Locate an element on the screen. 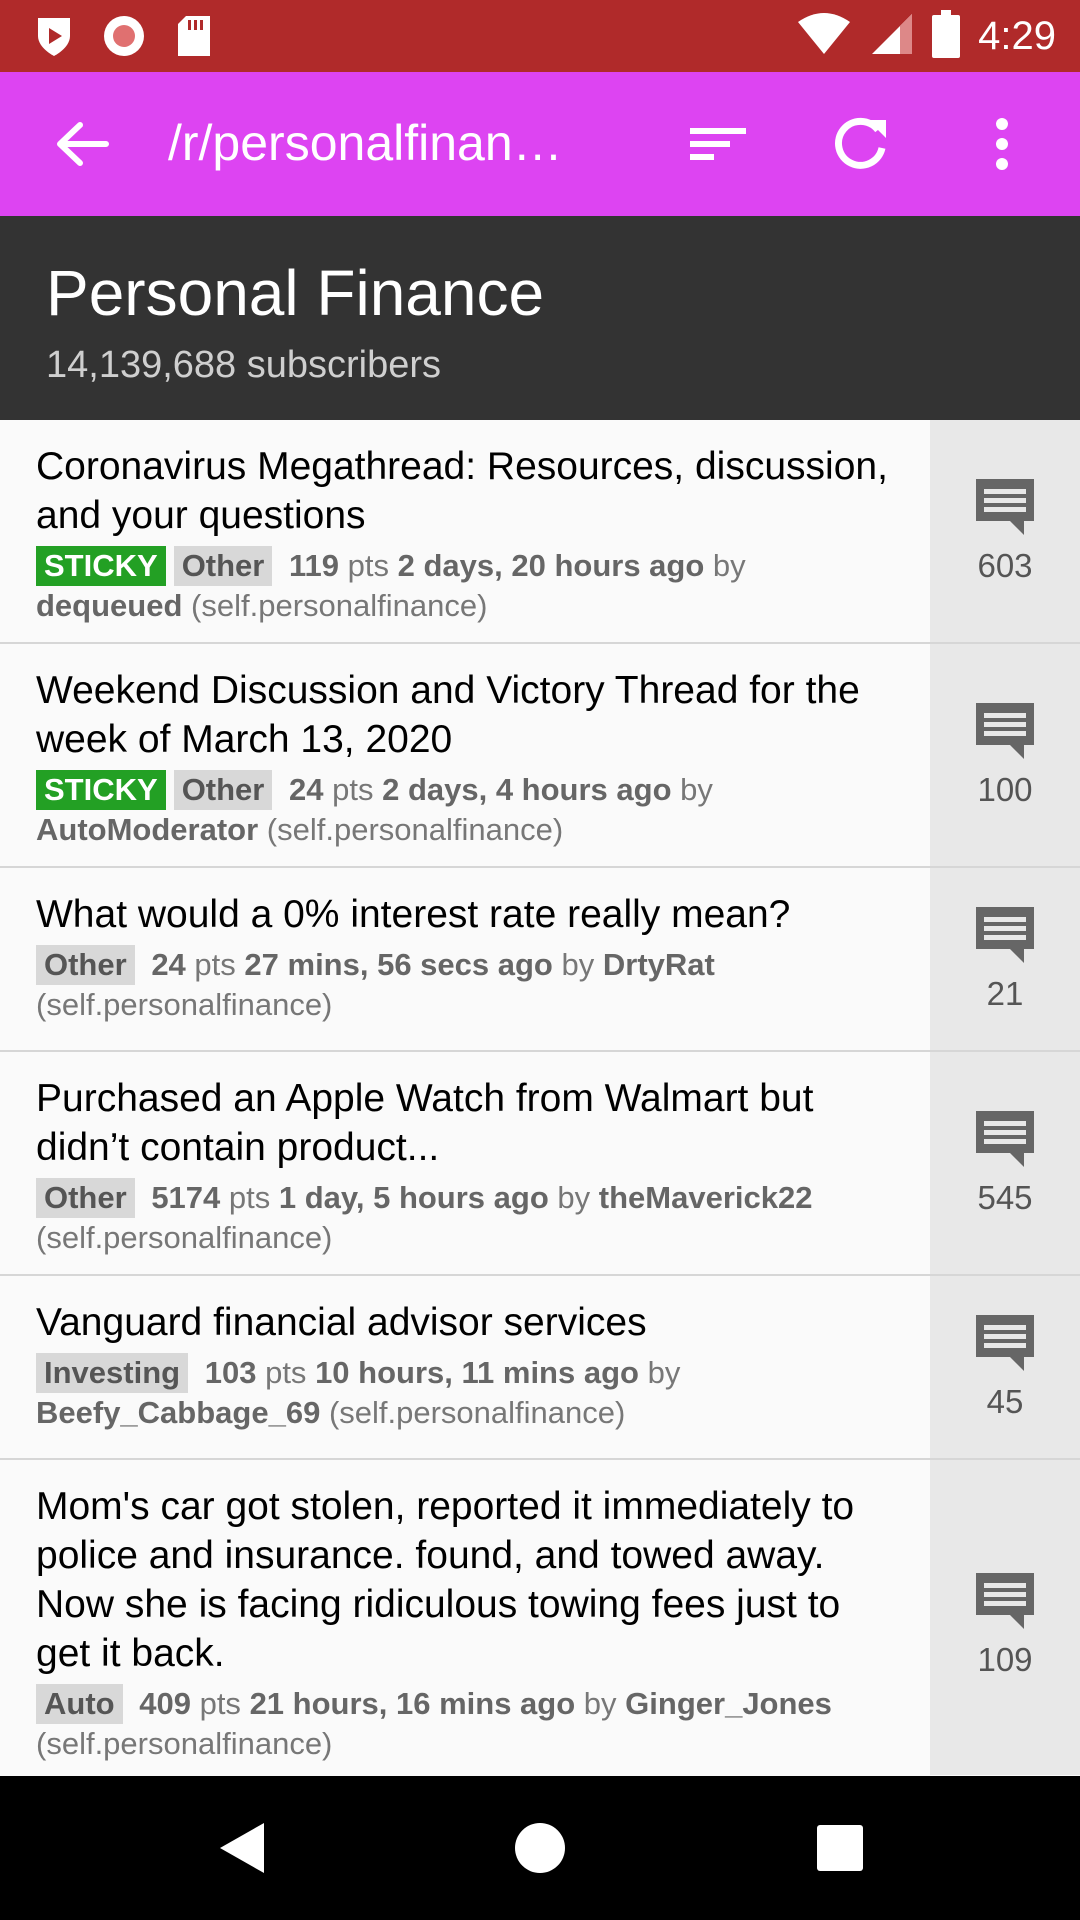 This screenshot has width=1080, height=1920. post-age: 1 day, 5 hours ago is located at coordinates (413, 1197).